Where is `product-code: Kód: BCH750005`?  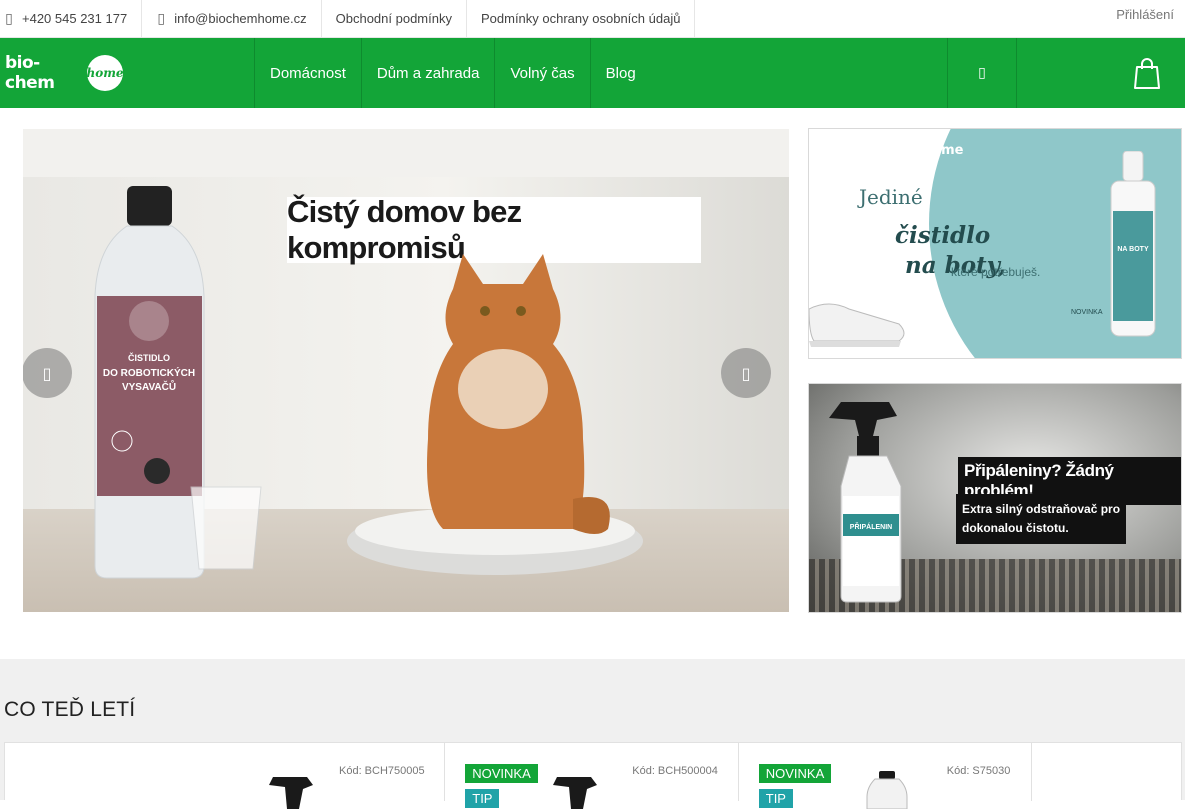
product-code: Kód: BCH750005 is located at coordinates (382, 771).